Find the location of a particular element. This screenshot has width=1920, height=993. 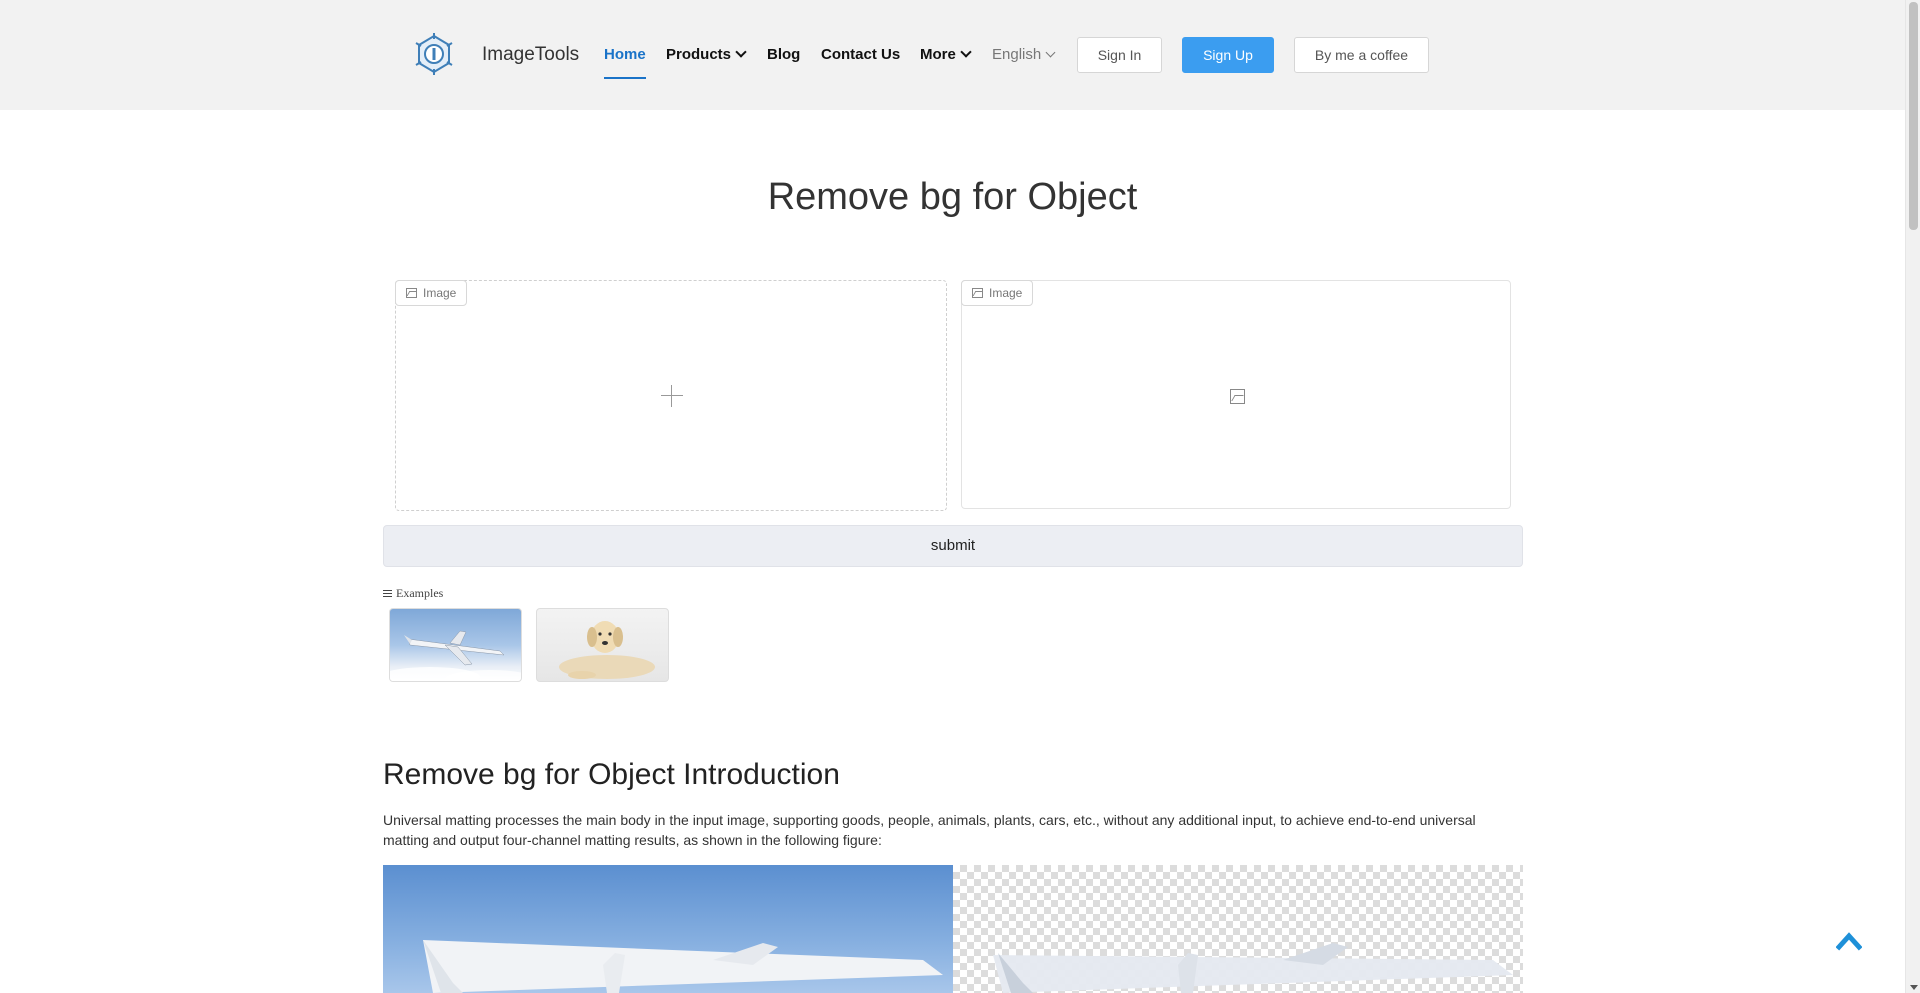

nav-blog: Blog is located at coordinates (783, 54).